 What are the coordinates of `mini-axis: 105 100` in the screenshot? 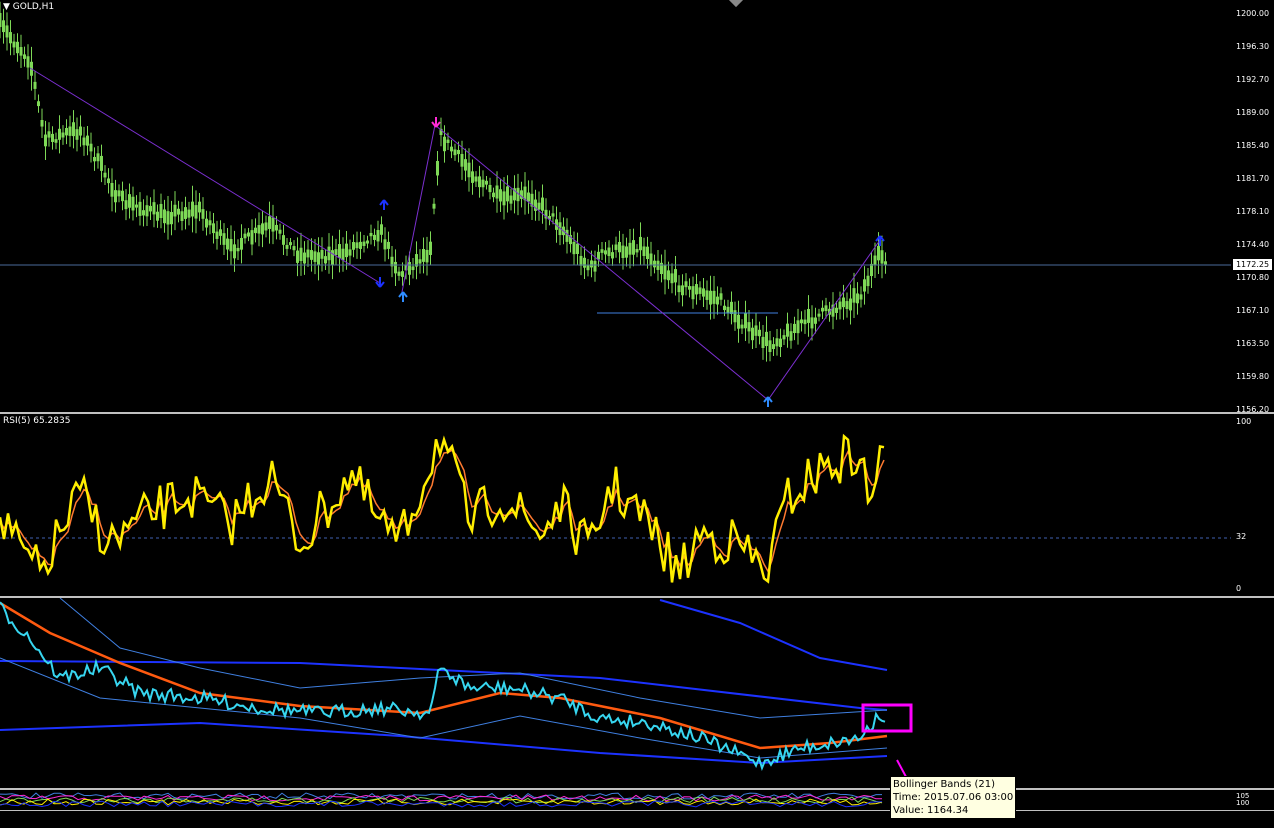 It's located at (1252, 800).